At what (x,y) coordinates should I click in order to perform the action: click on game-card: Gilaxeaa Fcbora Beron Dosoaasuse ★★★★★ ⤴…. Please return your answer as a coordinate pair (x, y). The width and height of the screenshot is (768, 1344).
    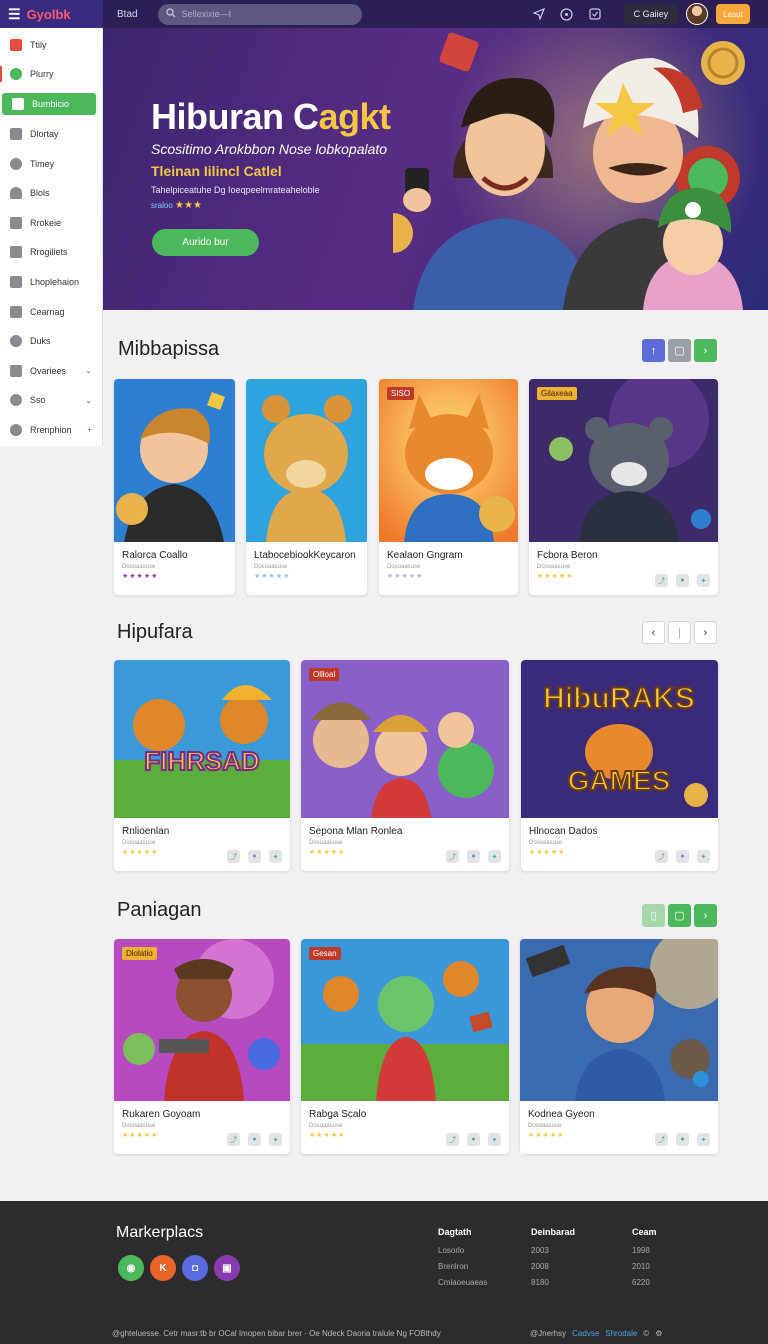
    Looking at the image, I should click on (623, 487).